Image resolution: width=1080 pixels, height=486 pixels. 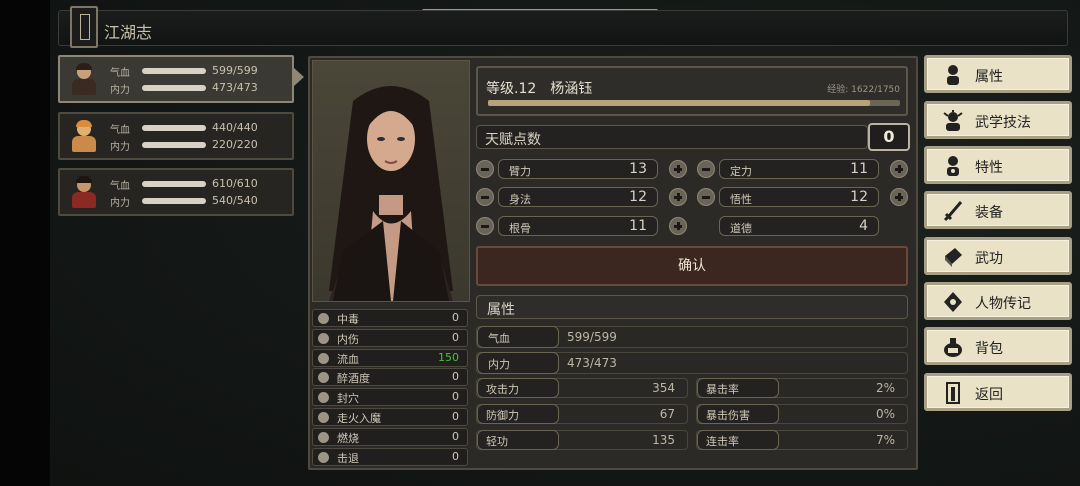 What do you see at coordinates (899, 169) in the screenshot?
I see `increase-focus-button` at bounding box center [899, 169].